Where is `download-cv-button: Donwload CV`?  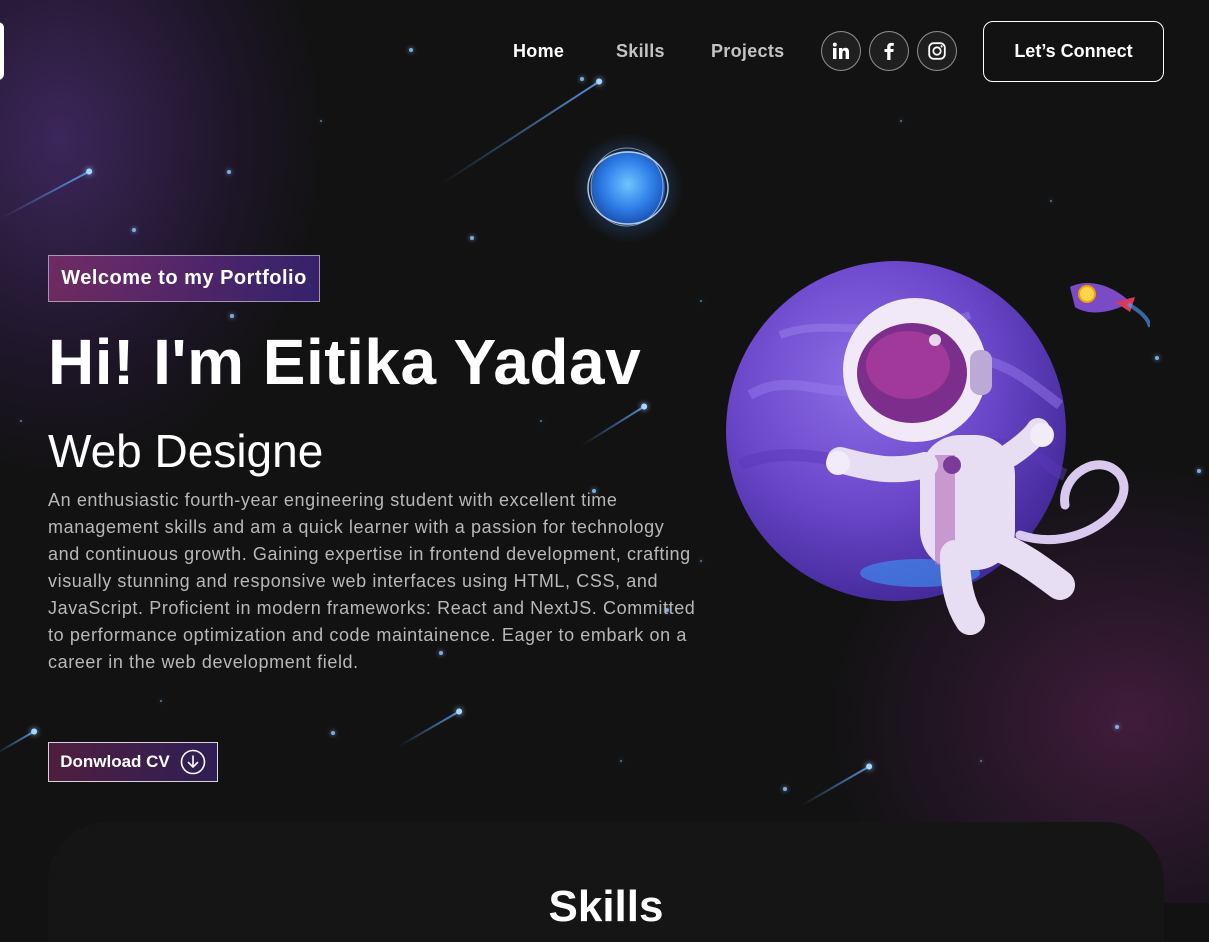
download-cv-button: Donwload CV is located at coordinates (133, 762).